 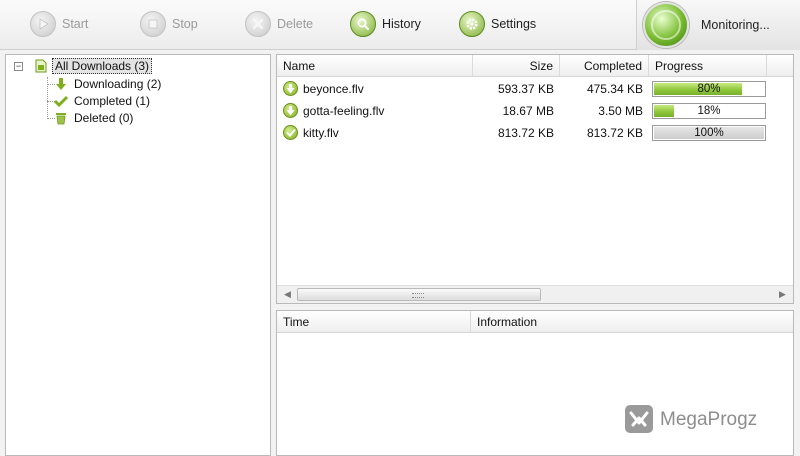 I want to click on watermark: MegaProgz, so click(x=690, y=420).